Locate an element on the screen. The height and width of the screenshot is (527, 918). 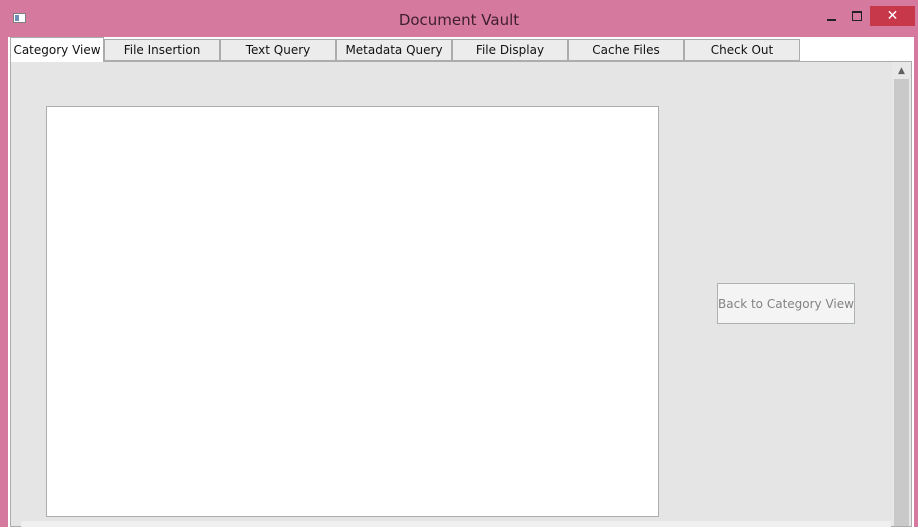
vertical-scrollbar: ▲ is located at coordinates (901, 294).